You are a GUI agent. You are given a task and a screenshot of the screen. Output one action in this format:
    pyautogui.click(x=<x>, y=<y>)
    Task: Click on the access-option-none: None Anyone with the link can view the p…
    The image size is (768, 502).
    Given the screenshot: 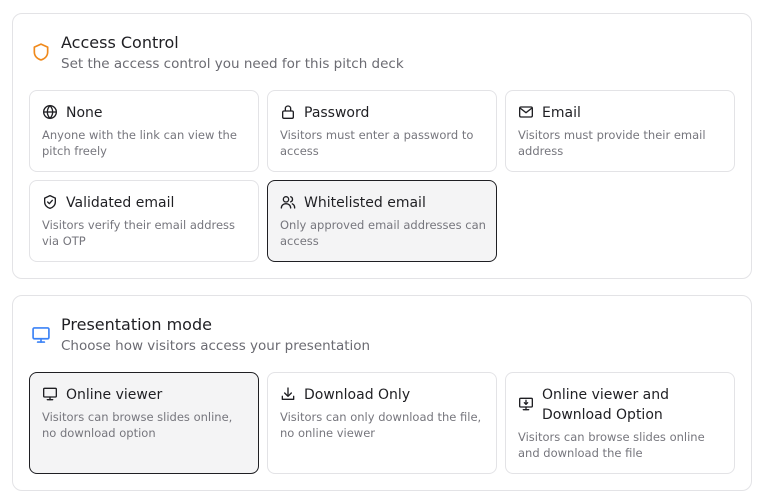 What is the action you would take?
    pyautogui.click(x=144, y=131)
    